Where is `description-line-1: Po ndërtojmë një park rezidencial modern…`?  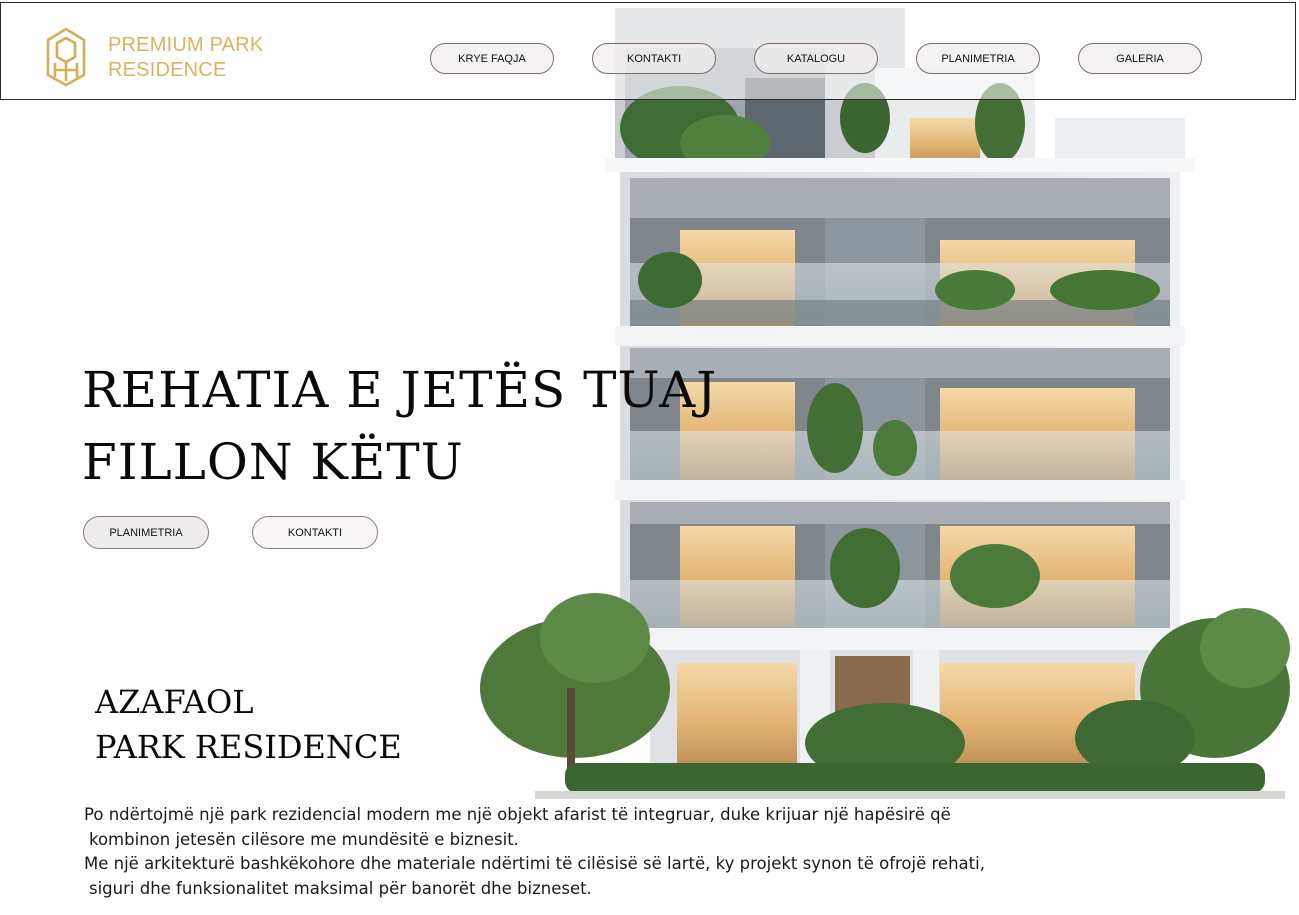
description-line-1: Po ndërtojmë një park rezidencial modern… is located at coordinates (517, 814).